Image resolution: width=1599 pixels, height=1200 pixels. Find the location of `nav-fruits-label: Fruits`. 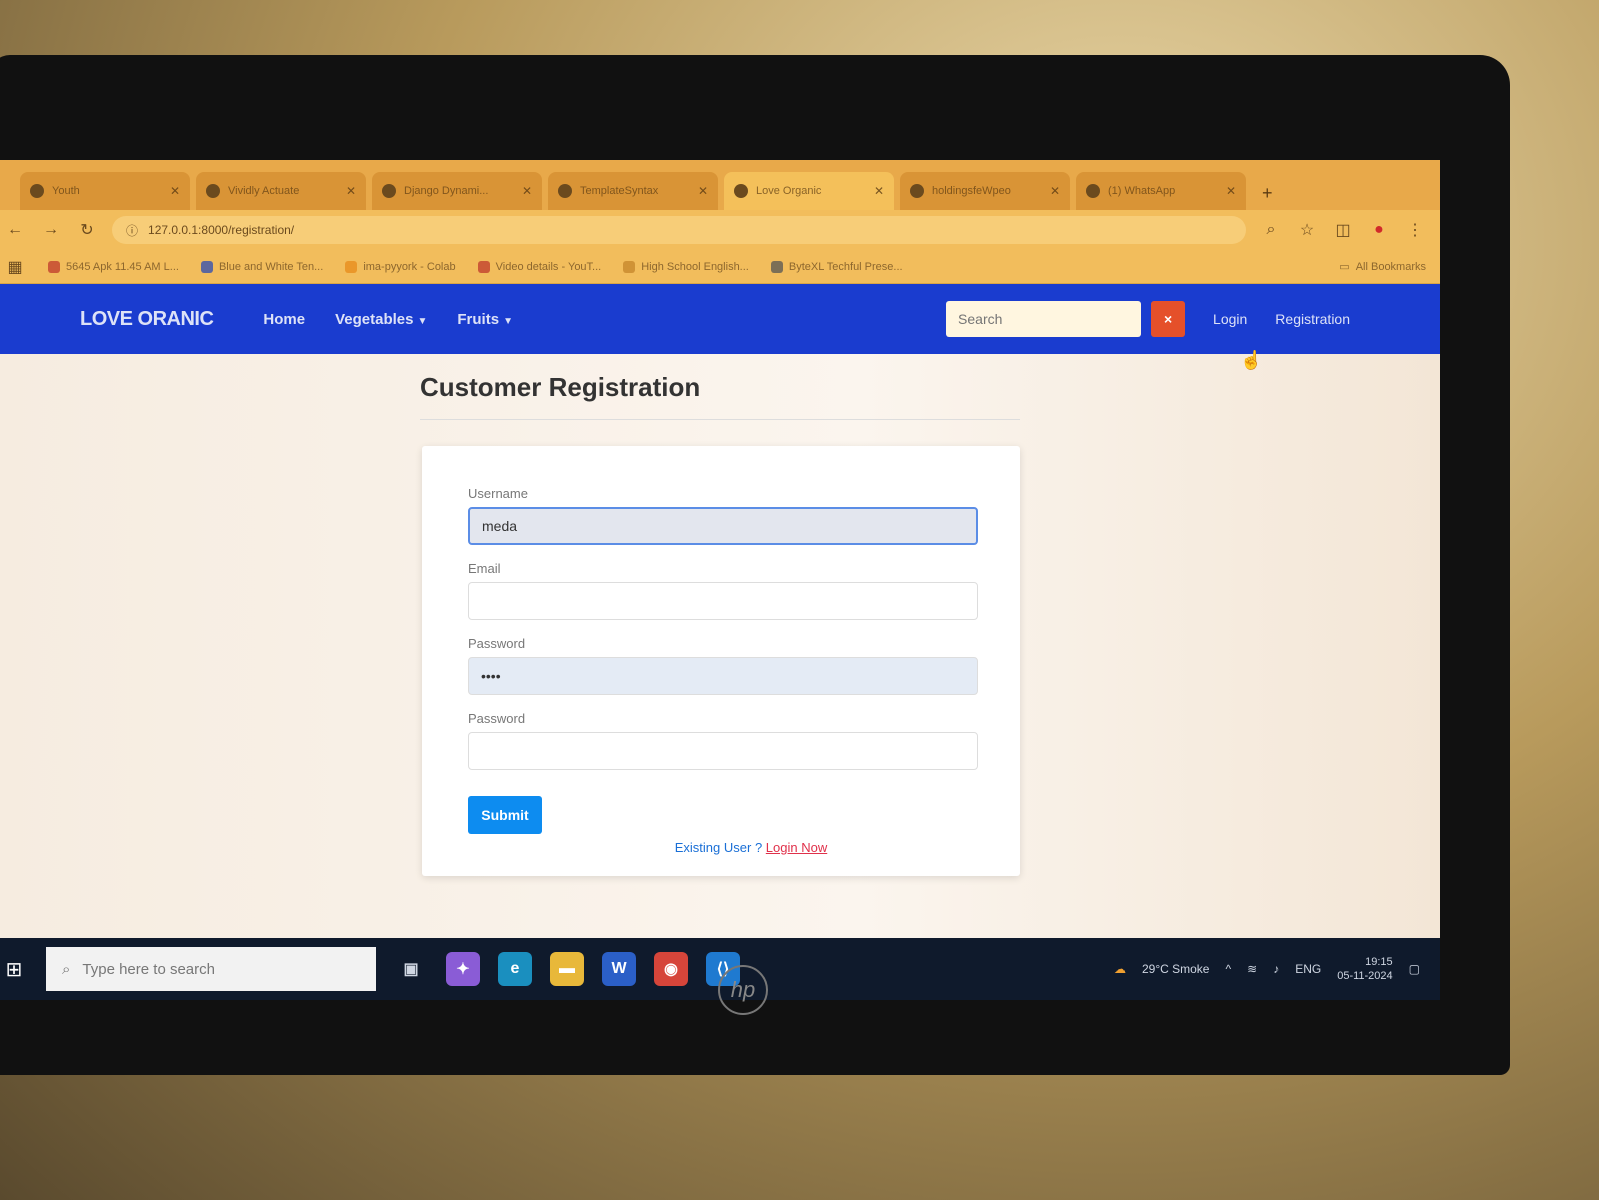

nav-fruits-label: Fruits is located at coordinates (478, 319).